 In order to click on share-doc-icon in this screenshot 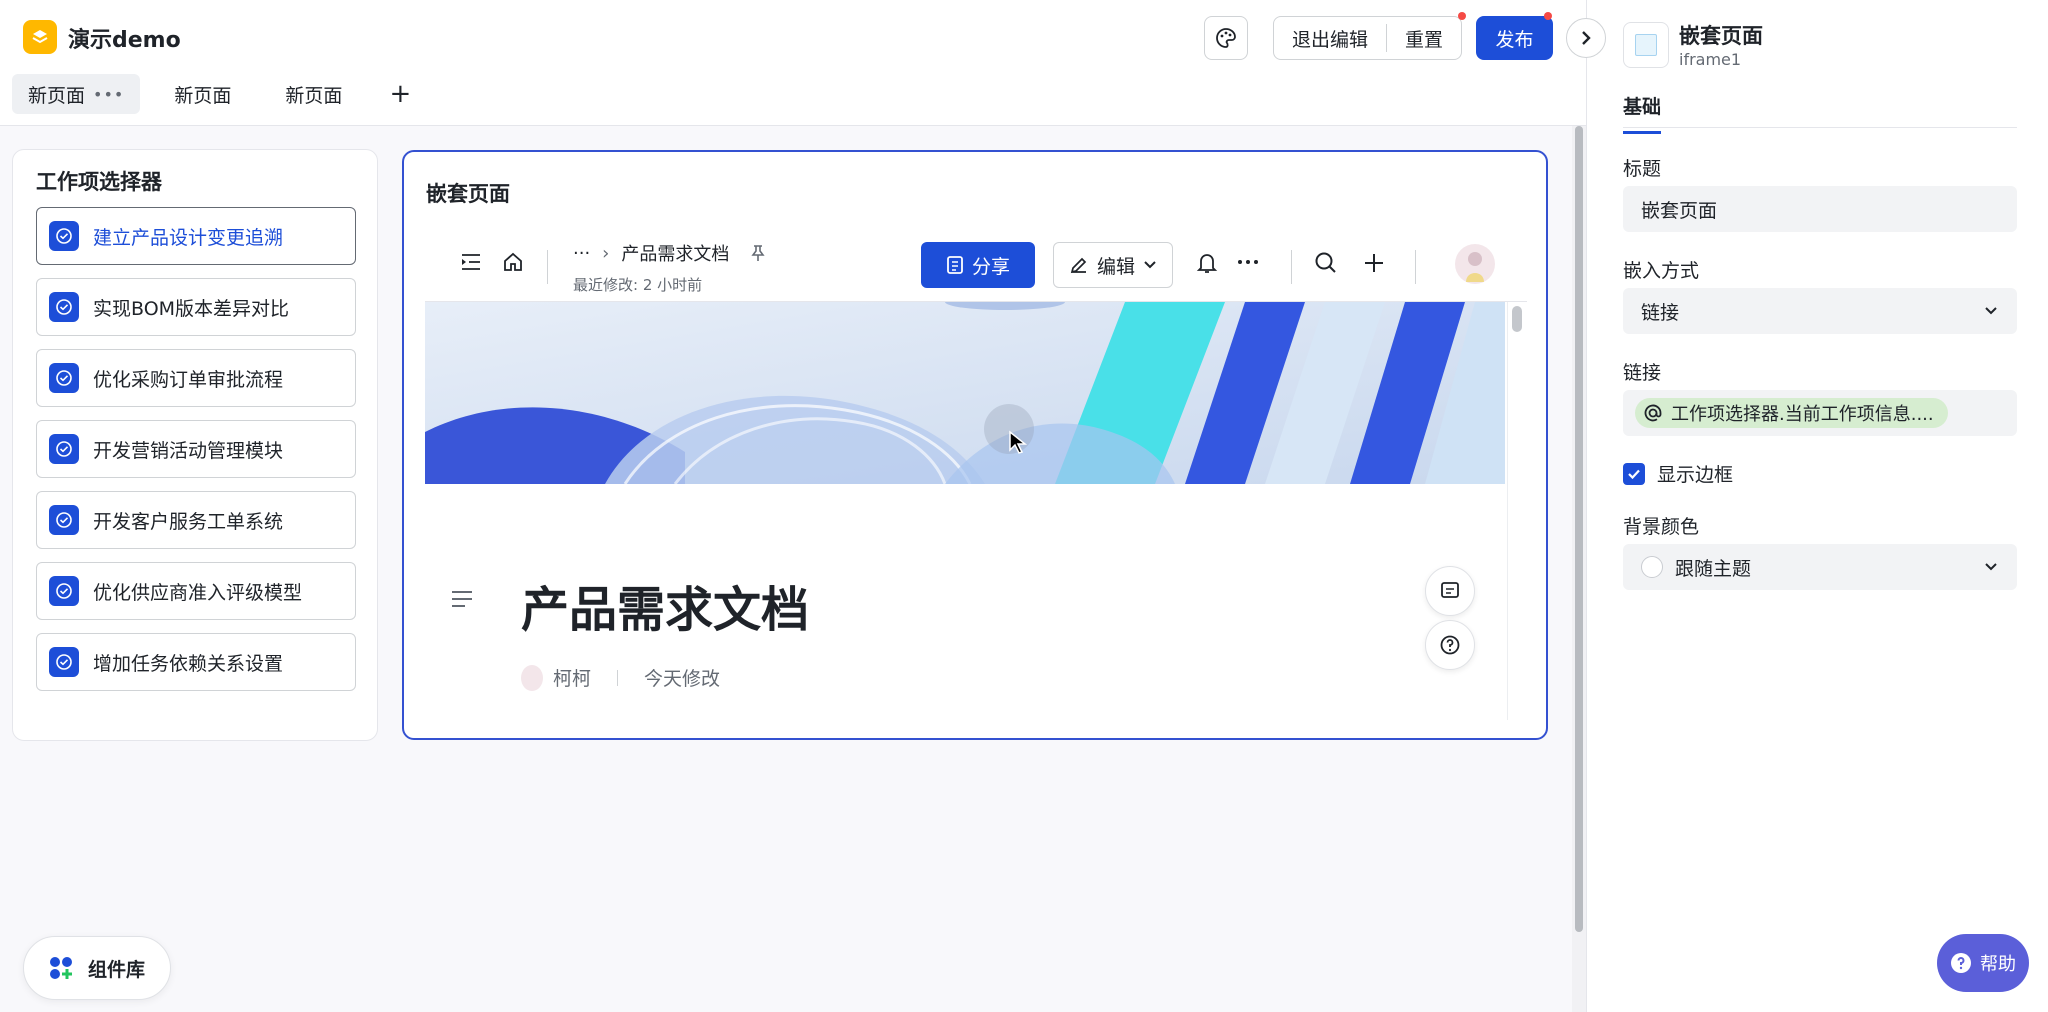, I will do `click(955, 265)`.